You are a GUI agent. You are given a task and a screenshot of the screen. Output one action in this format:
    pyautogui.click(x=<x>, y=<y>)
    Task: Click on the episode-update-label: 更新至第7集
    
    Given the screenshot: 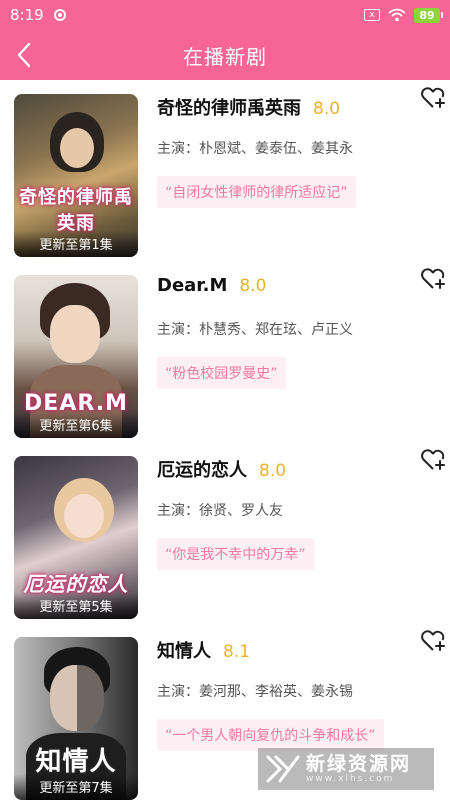 What is the action you would take?
    pyautogui.click(x=76, y=787)
    